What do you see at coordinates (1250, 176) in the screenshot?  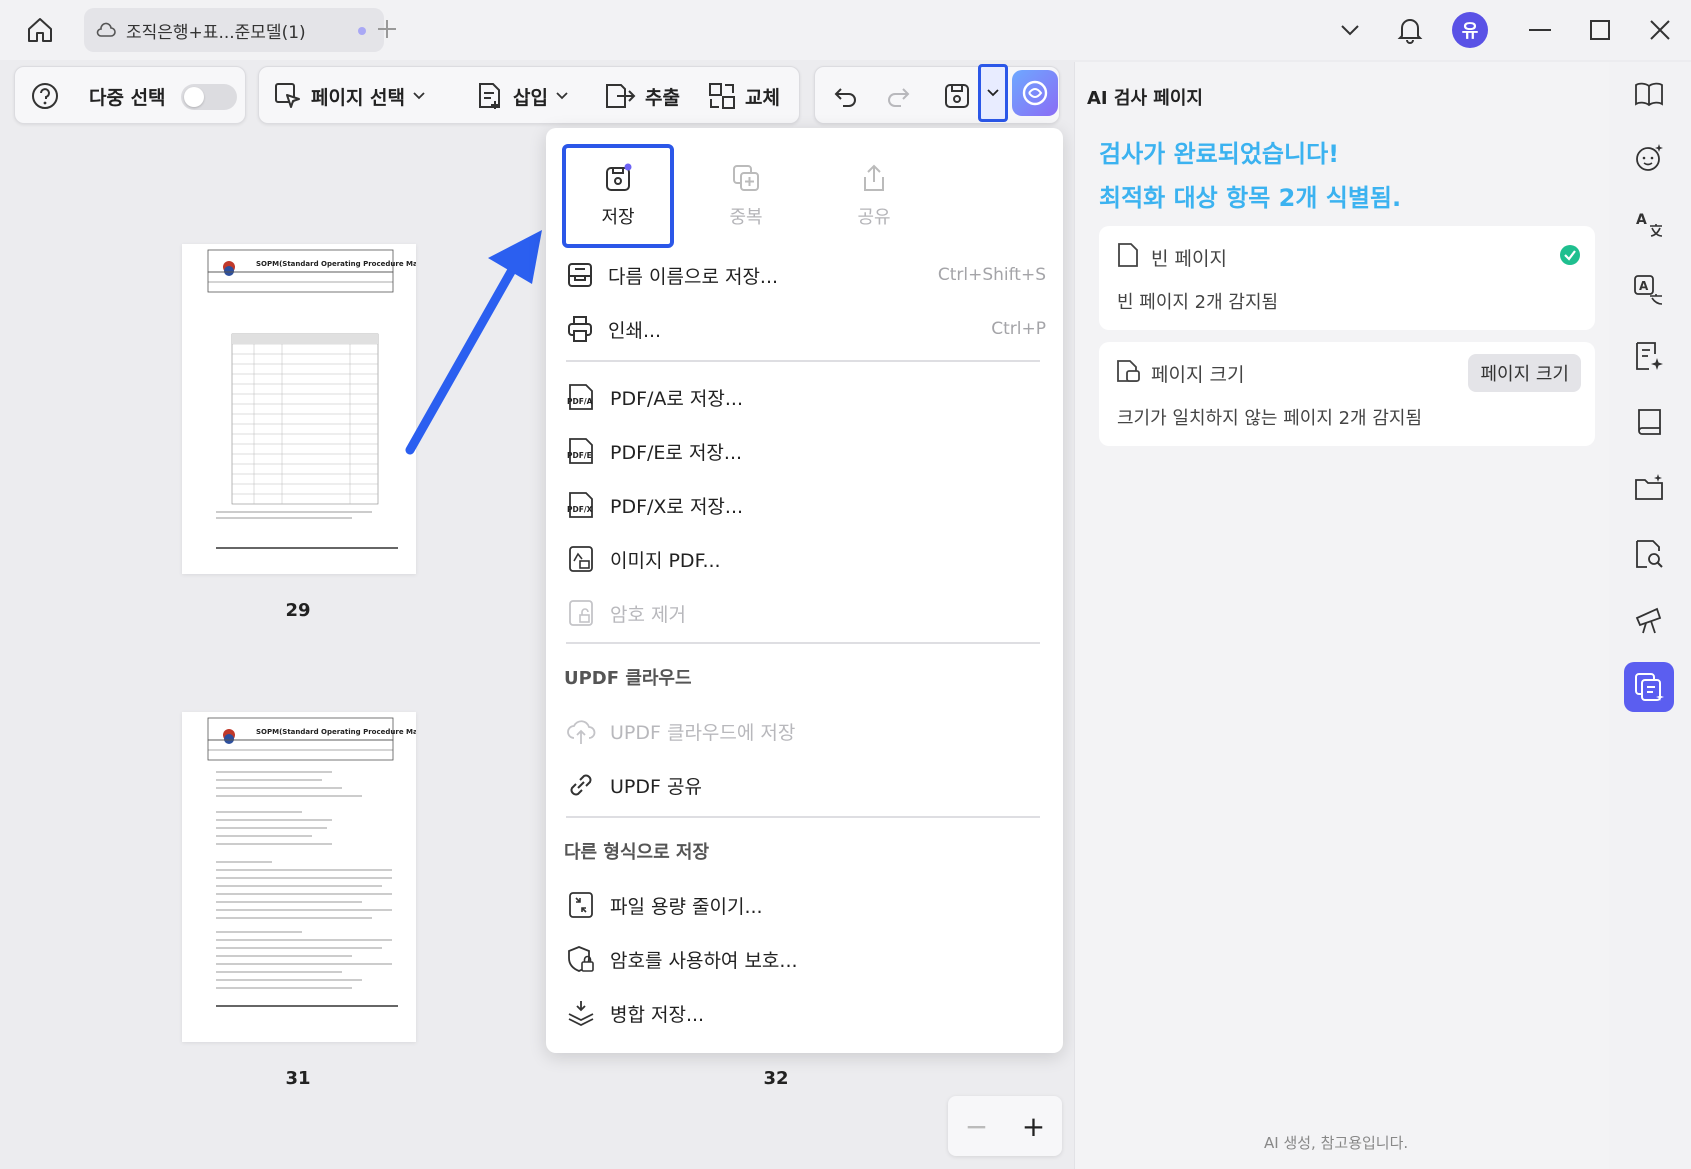 I see `inspection-result: 검사가 완료되었습니다! 최적화 대상 항목 2개 식별됨.` at bounding box center [1250, 176].